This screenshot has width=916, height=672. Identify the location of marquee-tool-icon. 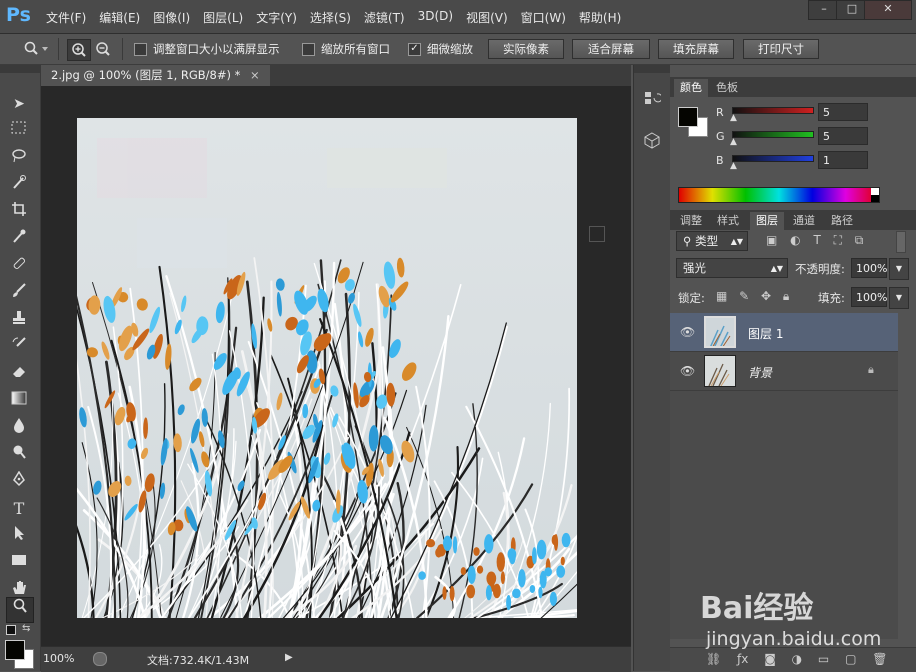
(19, 131).